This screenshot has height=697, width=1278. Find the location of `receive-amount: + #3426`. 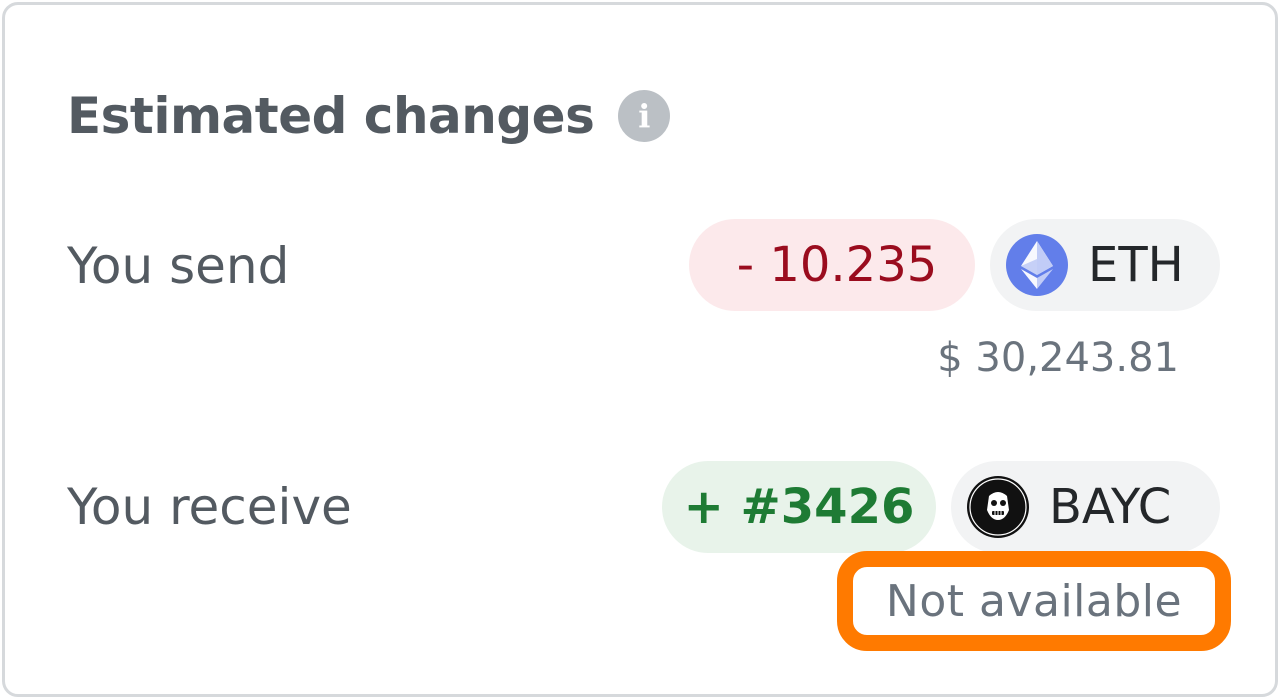

receive-amount: + #3426 is located at coordinates (799, 507).